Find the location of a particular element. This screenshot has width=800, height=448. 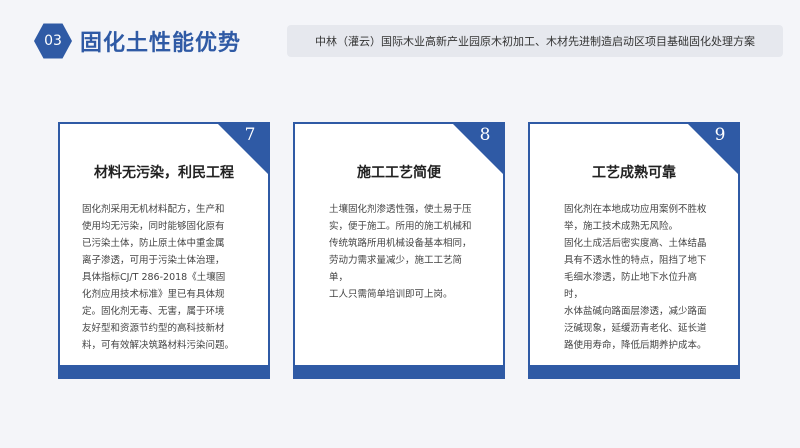

card-title: 材料无污染，利民工程 is located at coordinates (164, 173).